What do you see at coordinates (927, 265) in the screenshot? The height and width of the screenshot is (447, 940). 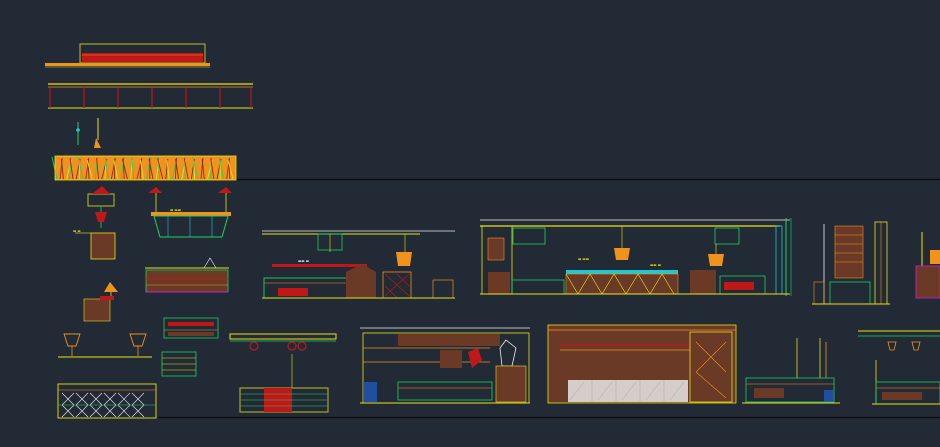 I see `right-edge-fragment` at bounding box center [927, 265].